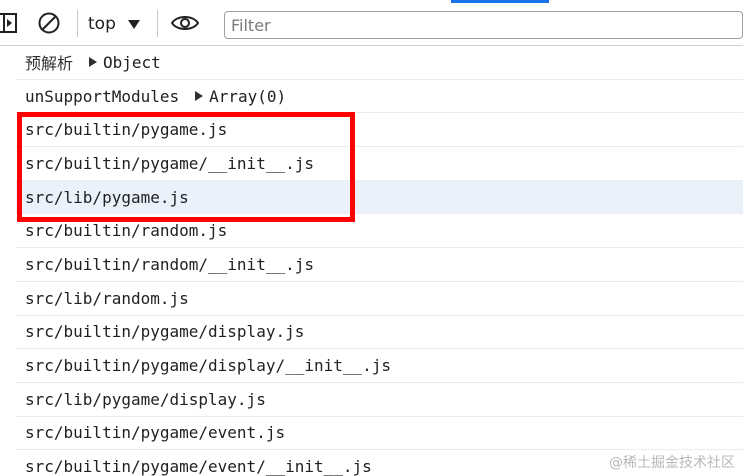 The width and height of the screenshot is (743, 476). Describe the element at coordinates (483, 25) in the screenshot. I see `filter-input` at that location.